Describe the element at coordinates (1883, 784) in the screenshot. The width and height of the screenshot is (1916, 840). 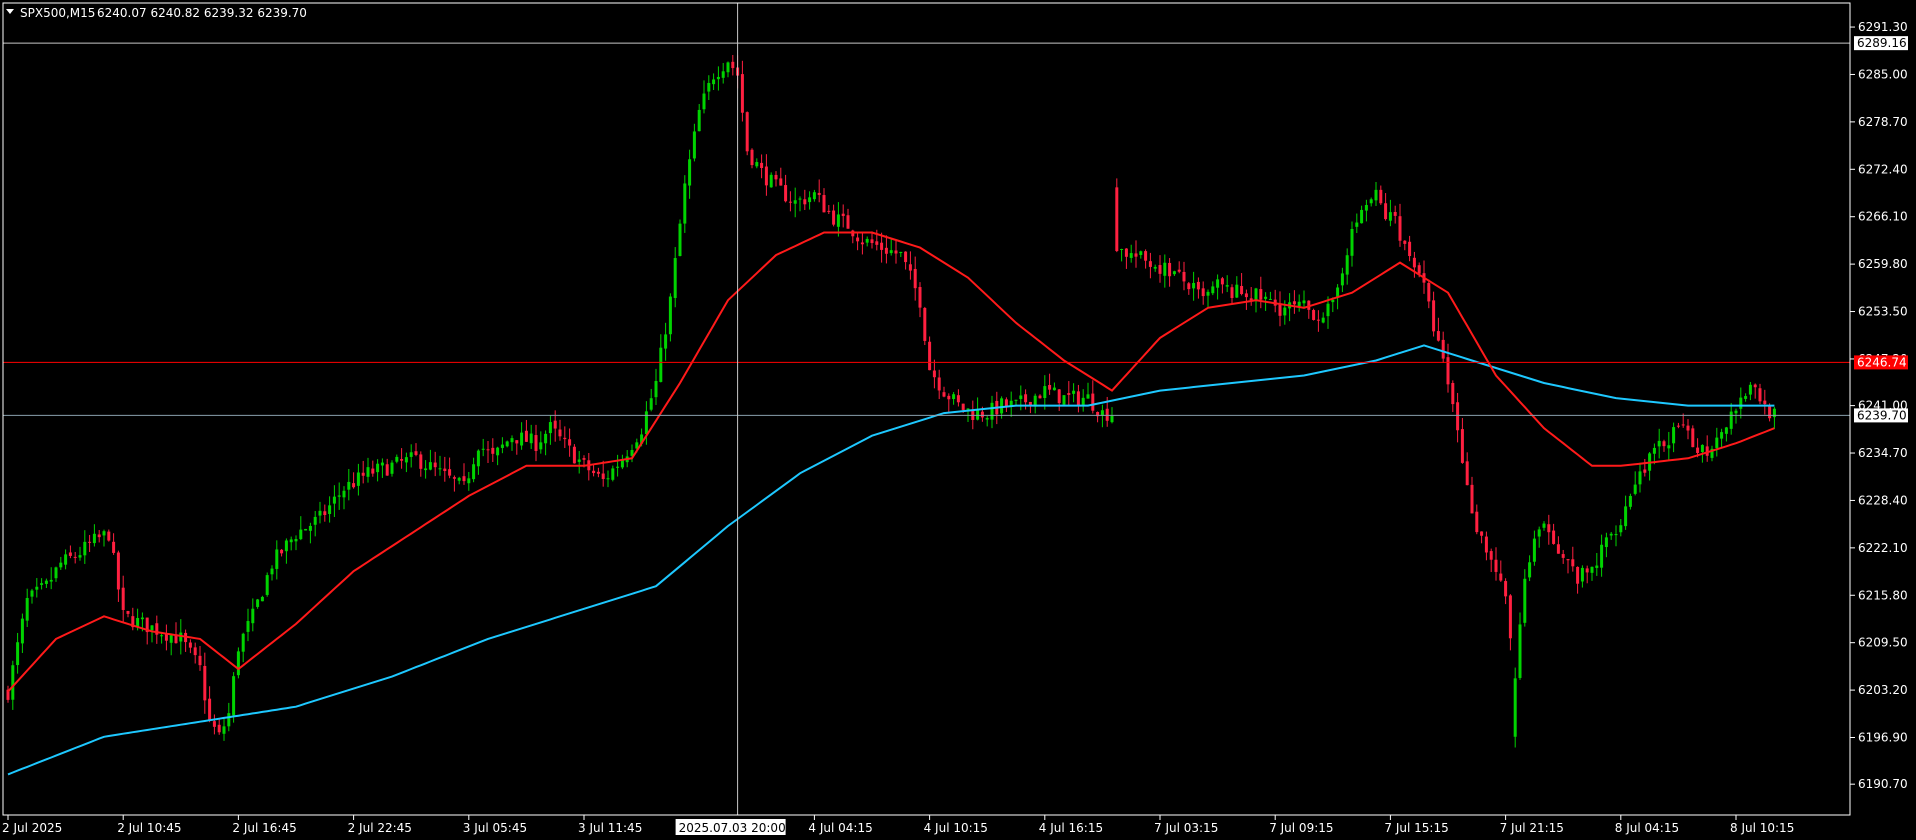
I see `y-tick-label: 6190.70` at that location.